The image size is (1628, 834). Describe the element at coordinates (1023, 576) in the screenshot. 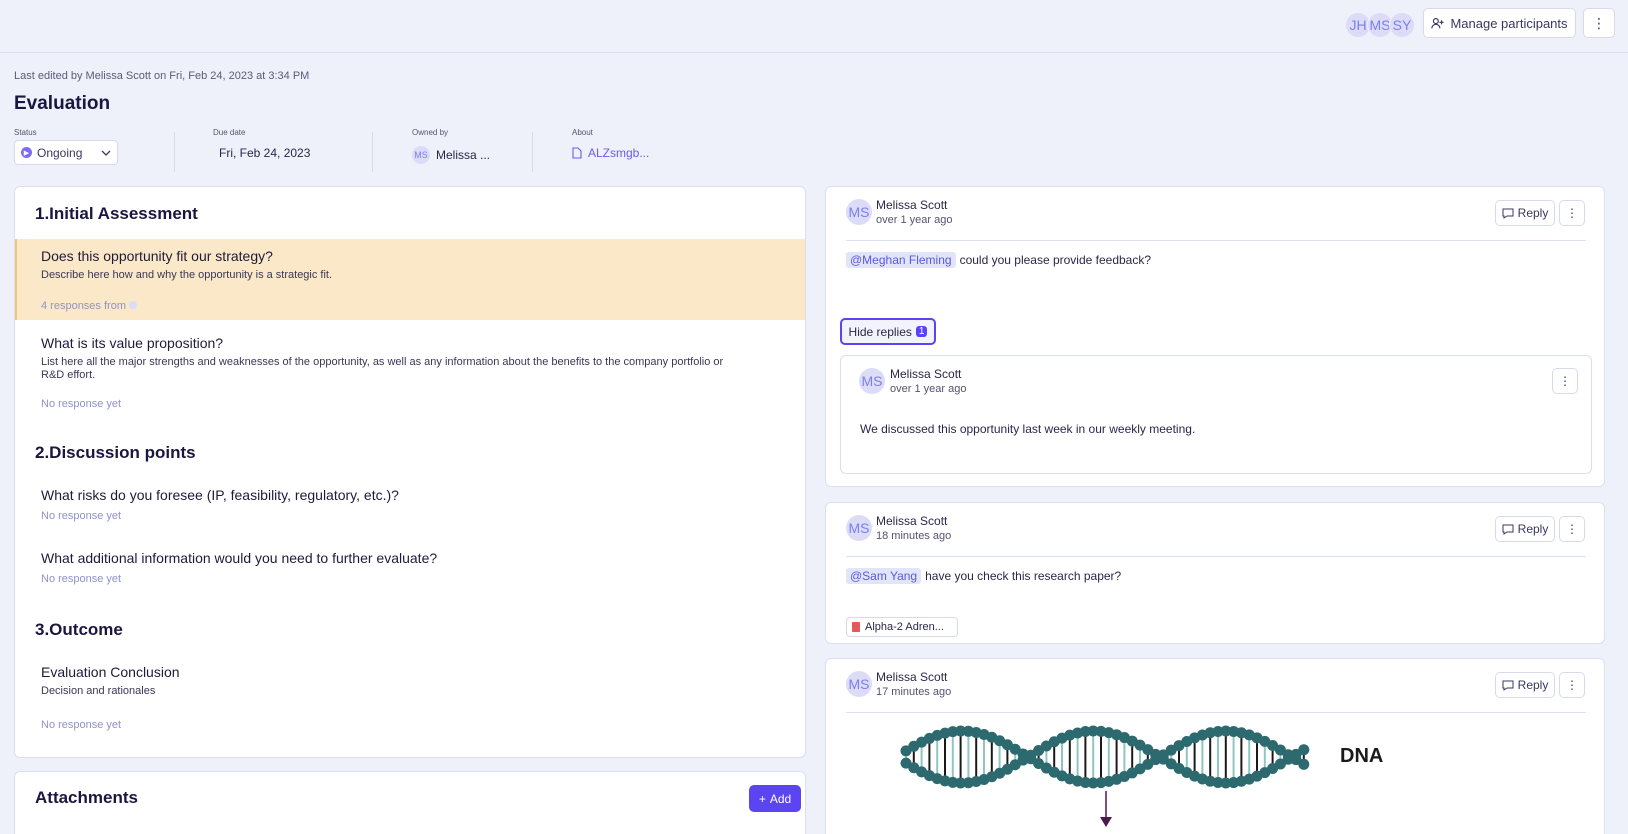

I see `comment-text: have you check this research paper?` at that location.